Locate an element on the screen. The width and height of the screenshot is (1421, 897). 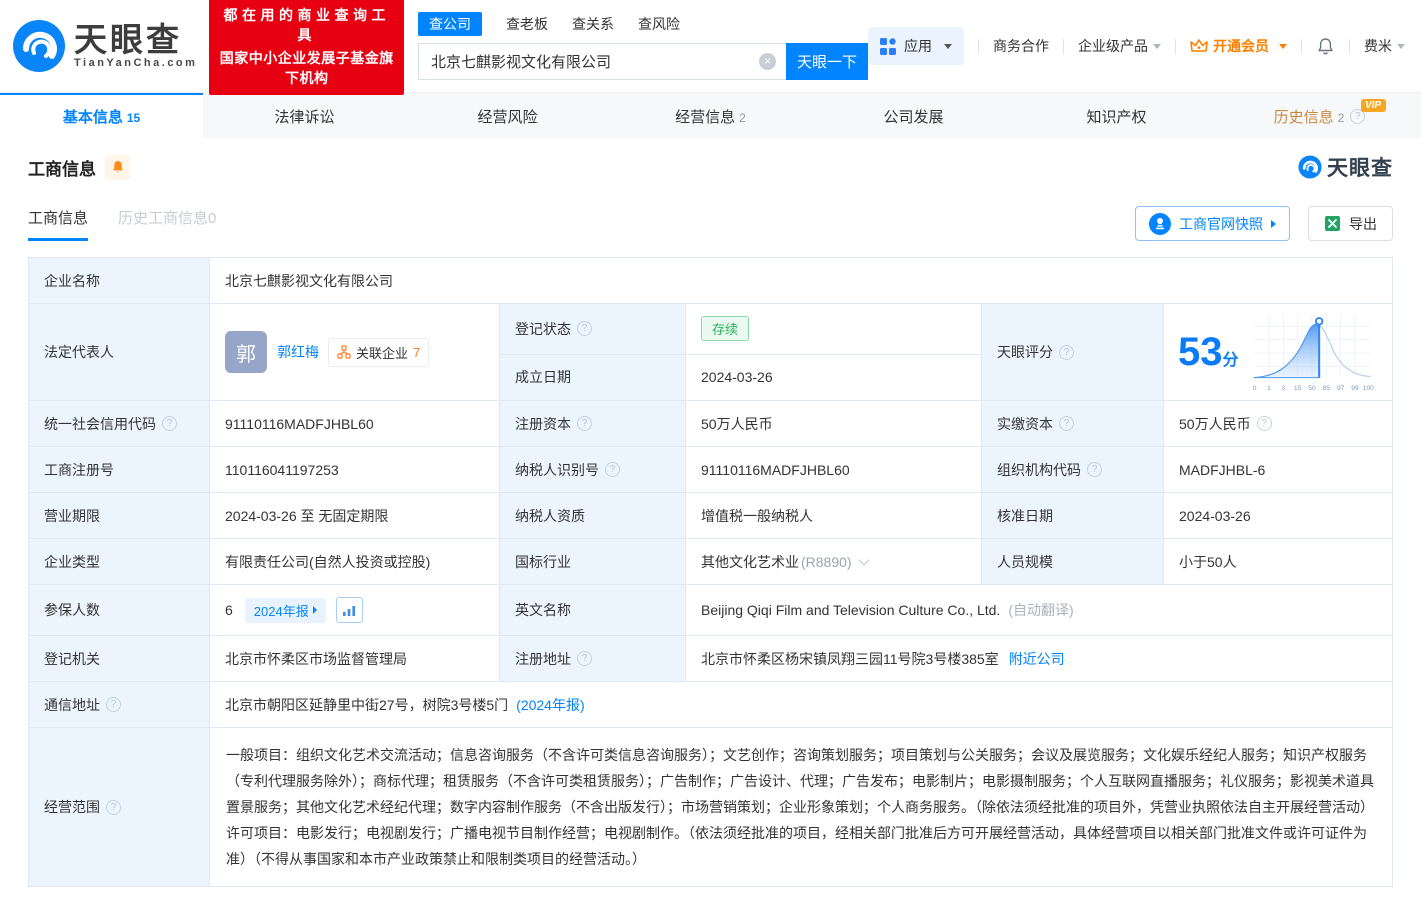
field-label-reg-no: 工商注册号 is located at coordinates (119, 469).